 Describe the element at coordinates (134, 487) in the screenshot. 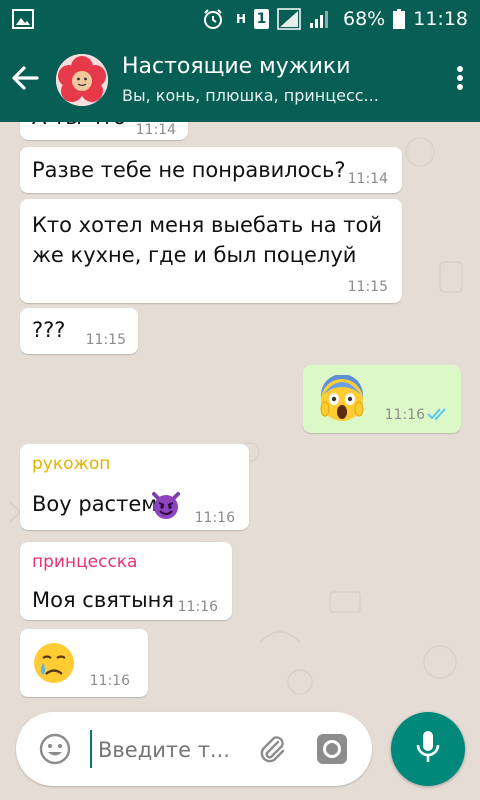

I see `message-bubble-incoming: рукожоп Воу растем 11:16` at that location.